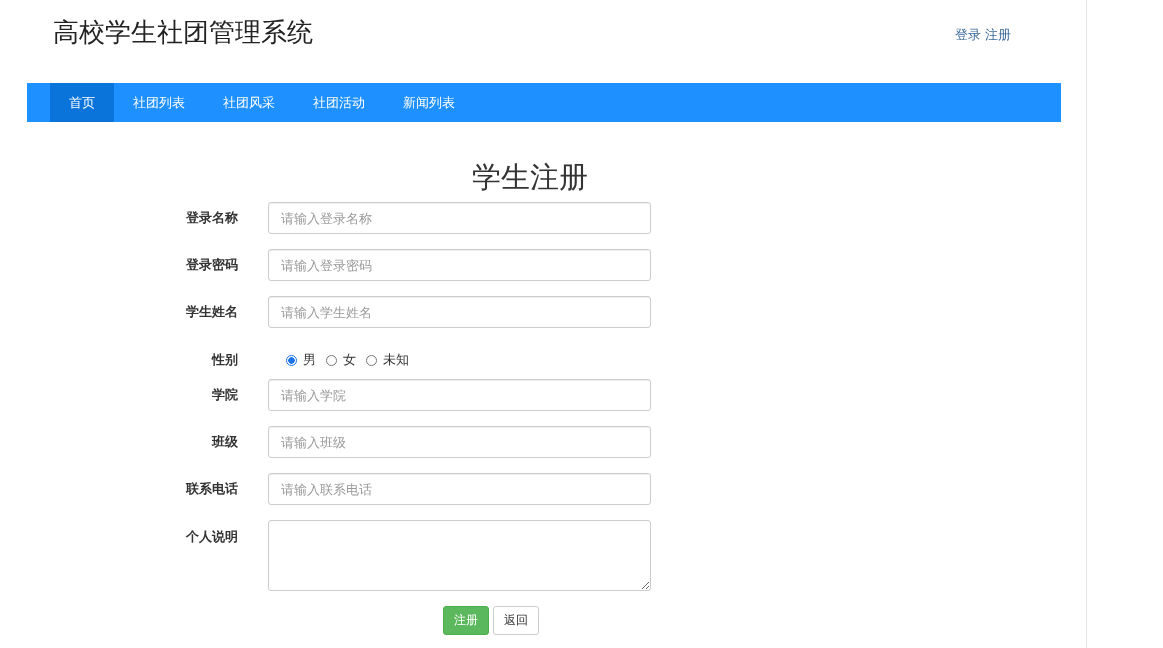 The width and height of the screenshot is (1163, 648). I want to click on nav-tab: 首页, so click(82, 102).